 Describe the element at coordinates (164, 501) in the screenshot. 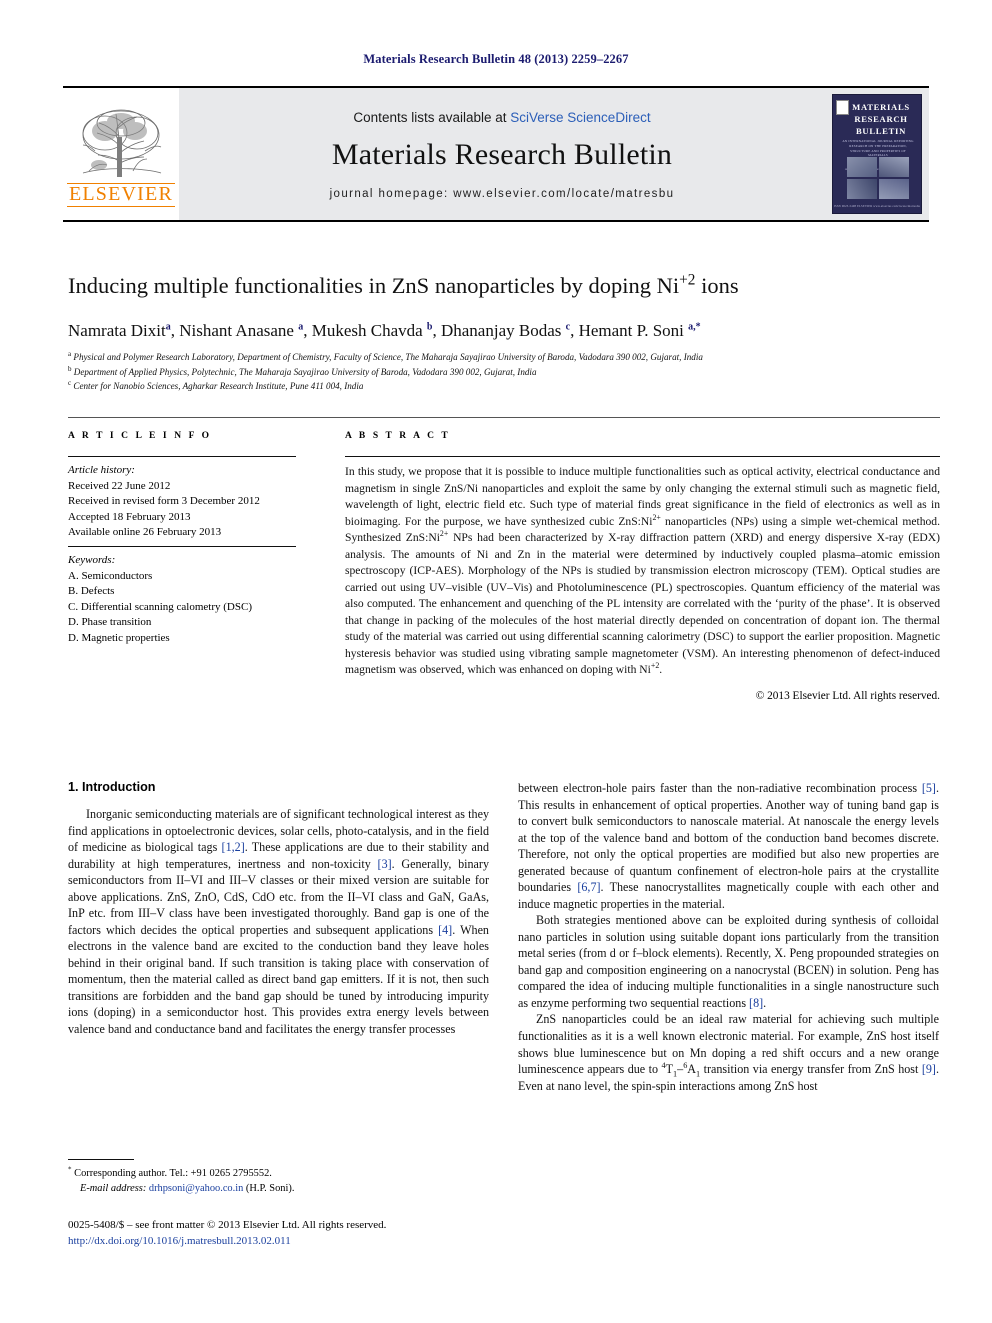

I see `history-item: Received in revised form 3 December 2012` at that location.